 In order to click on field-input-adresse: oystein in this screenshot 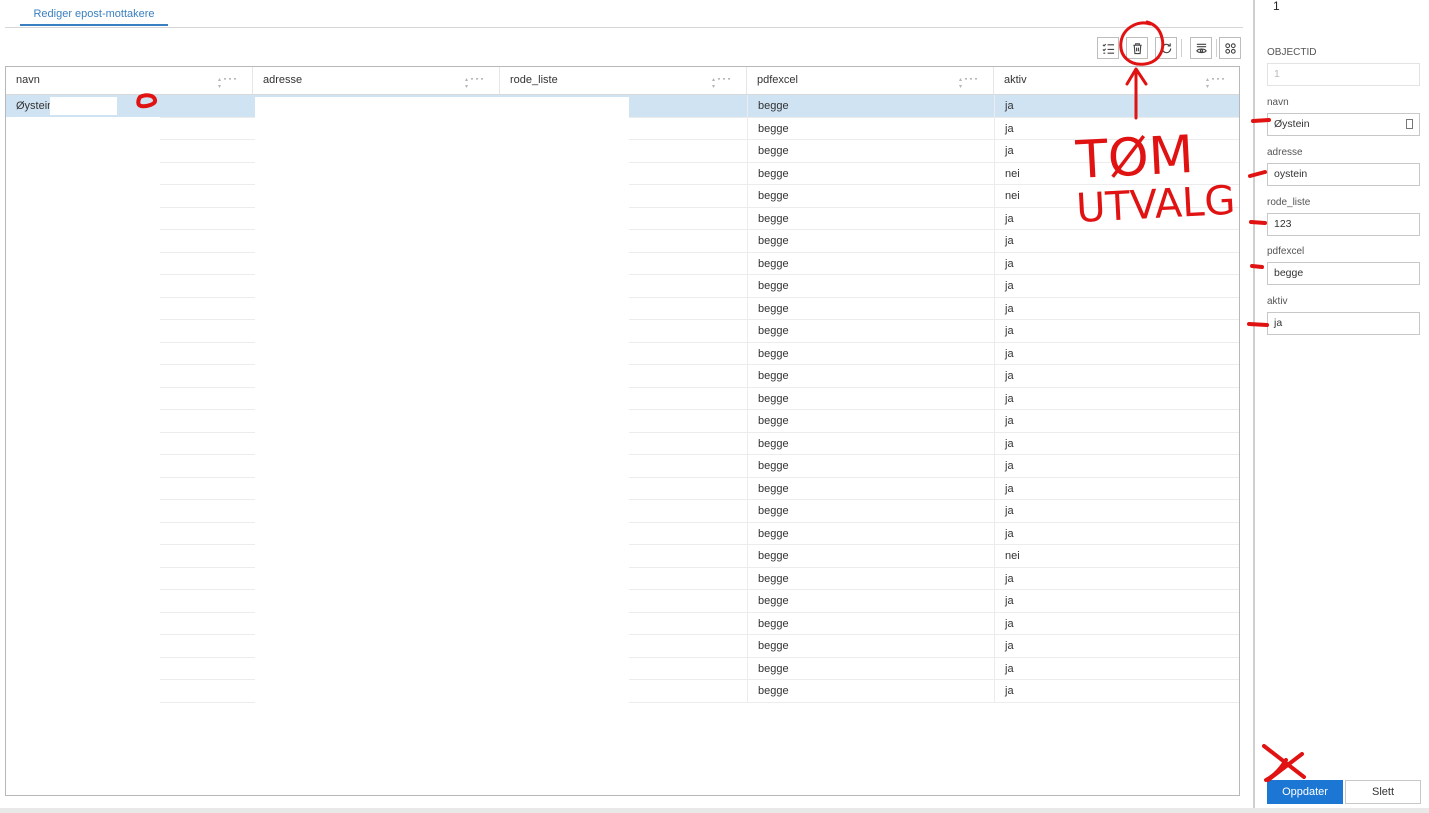, I will do `click(1343, 174)`.